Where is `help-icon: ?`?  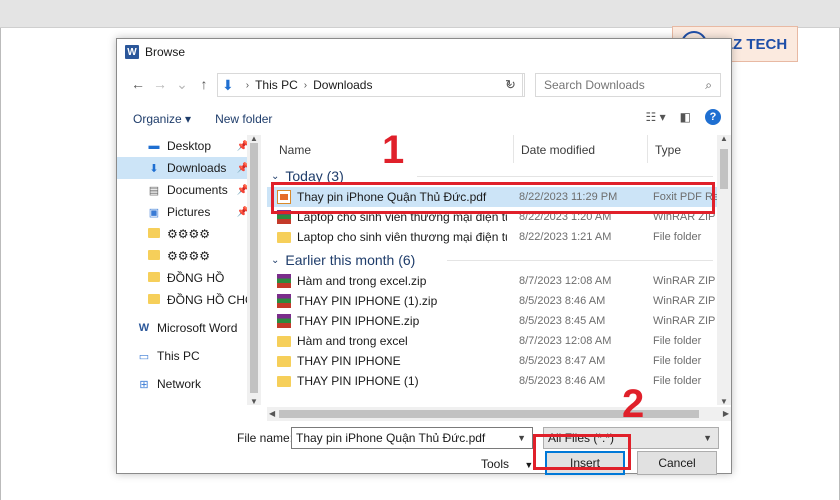 help-icon: ? is located at coordinates (713, 117).